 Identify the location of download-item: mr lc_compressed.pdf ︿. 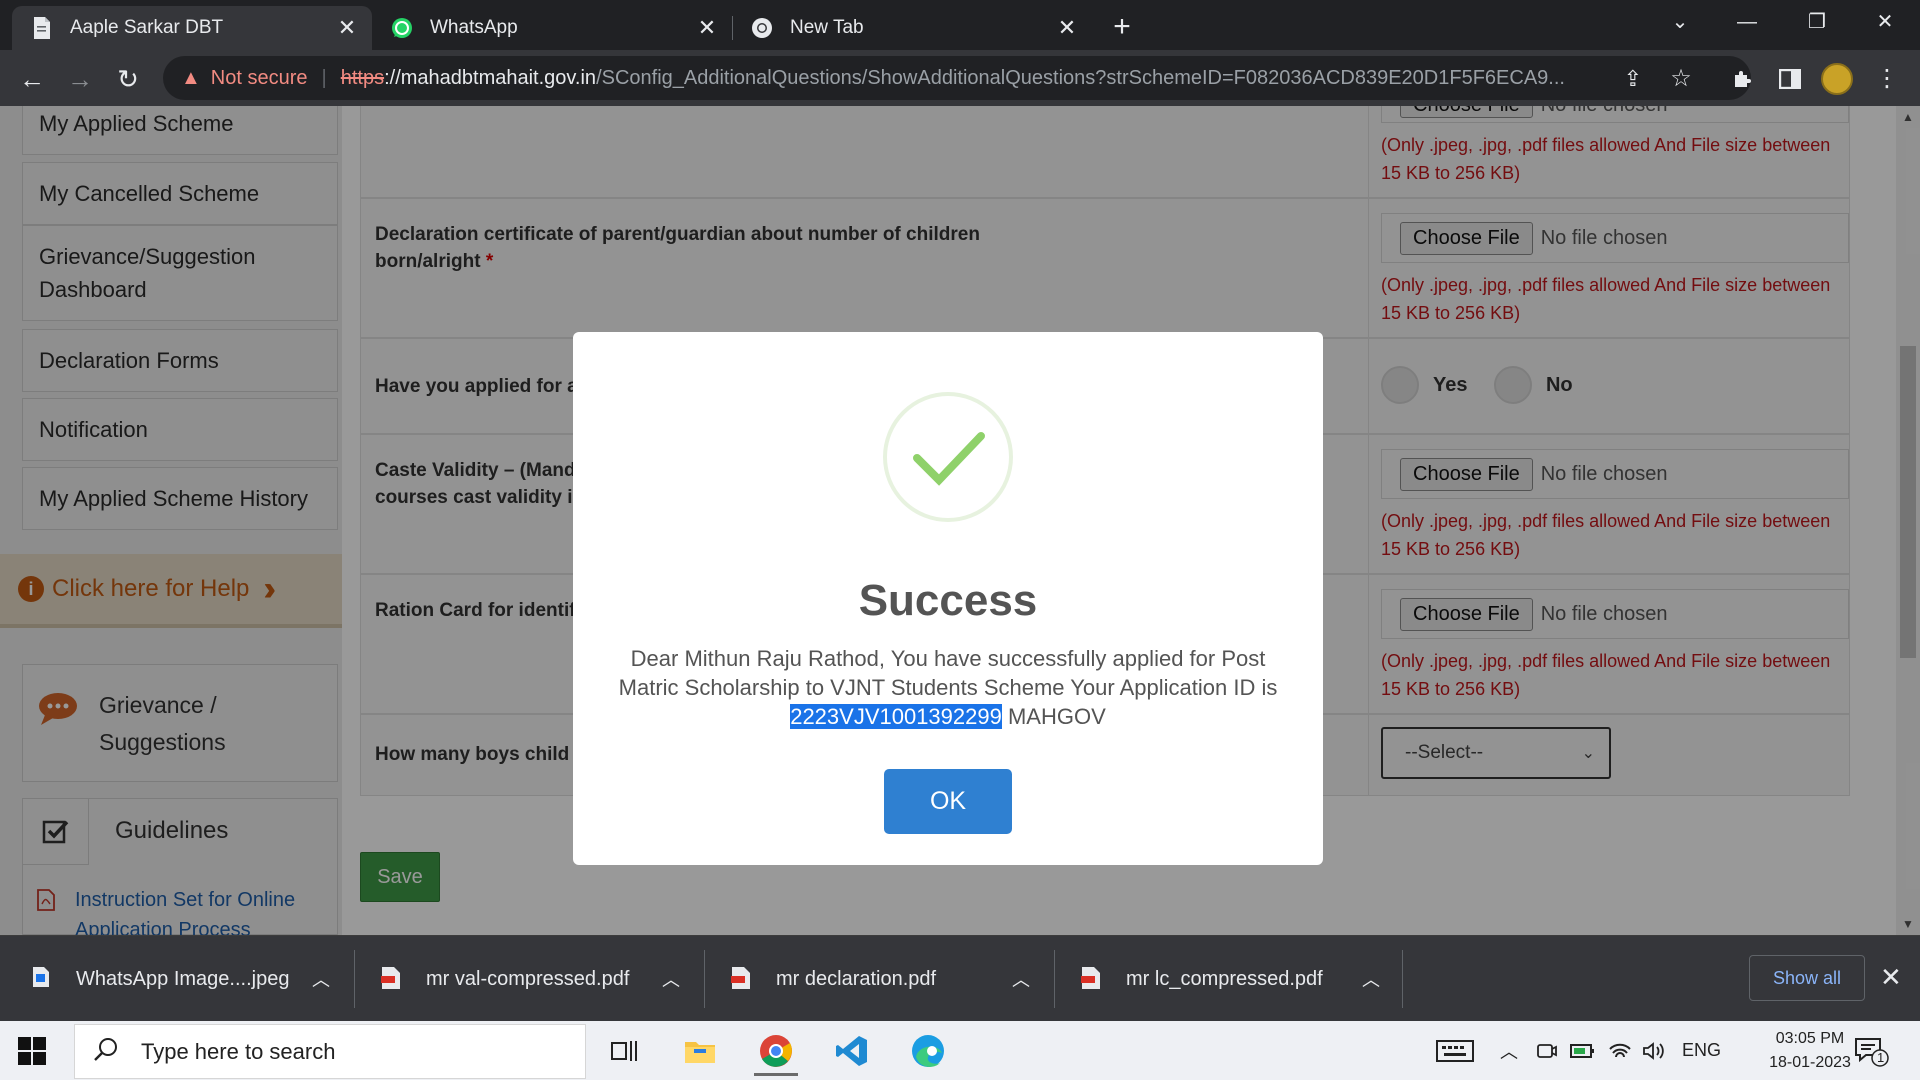
(1239, 979).